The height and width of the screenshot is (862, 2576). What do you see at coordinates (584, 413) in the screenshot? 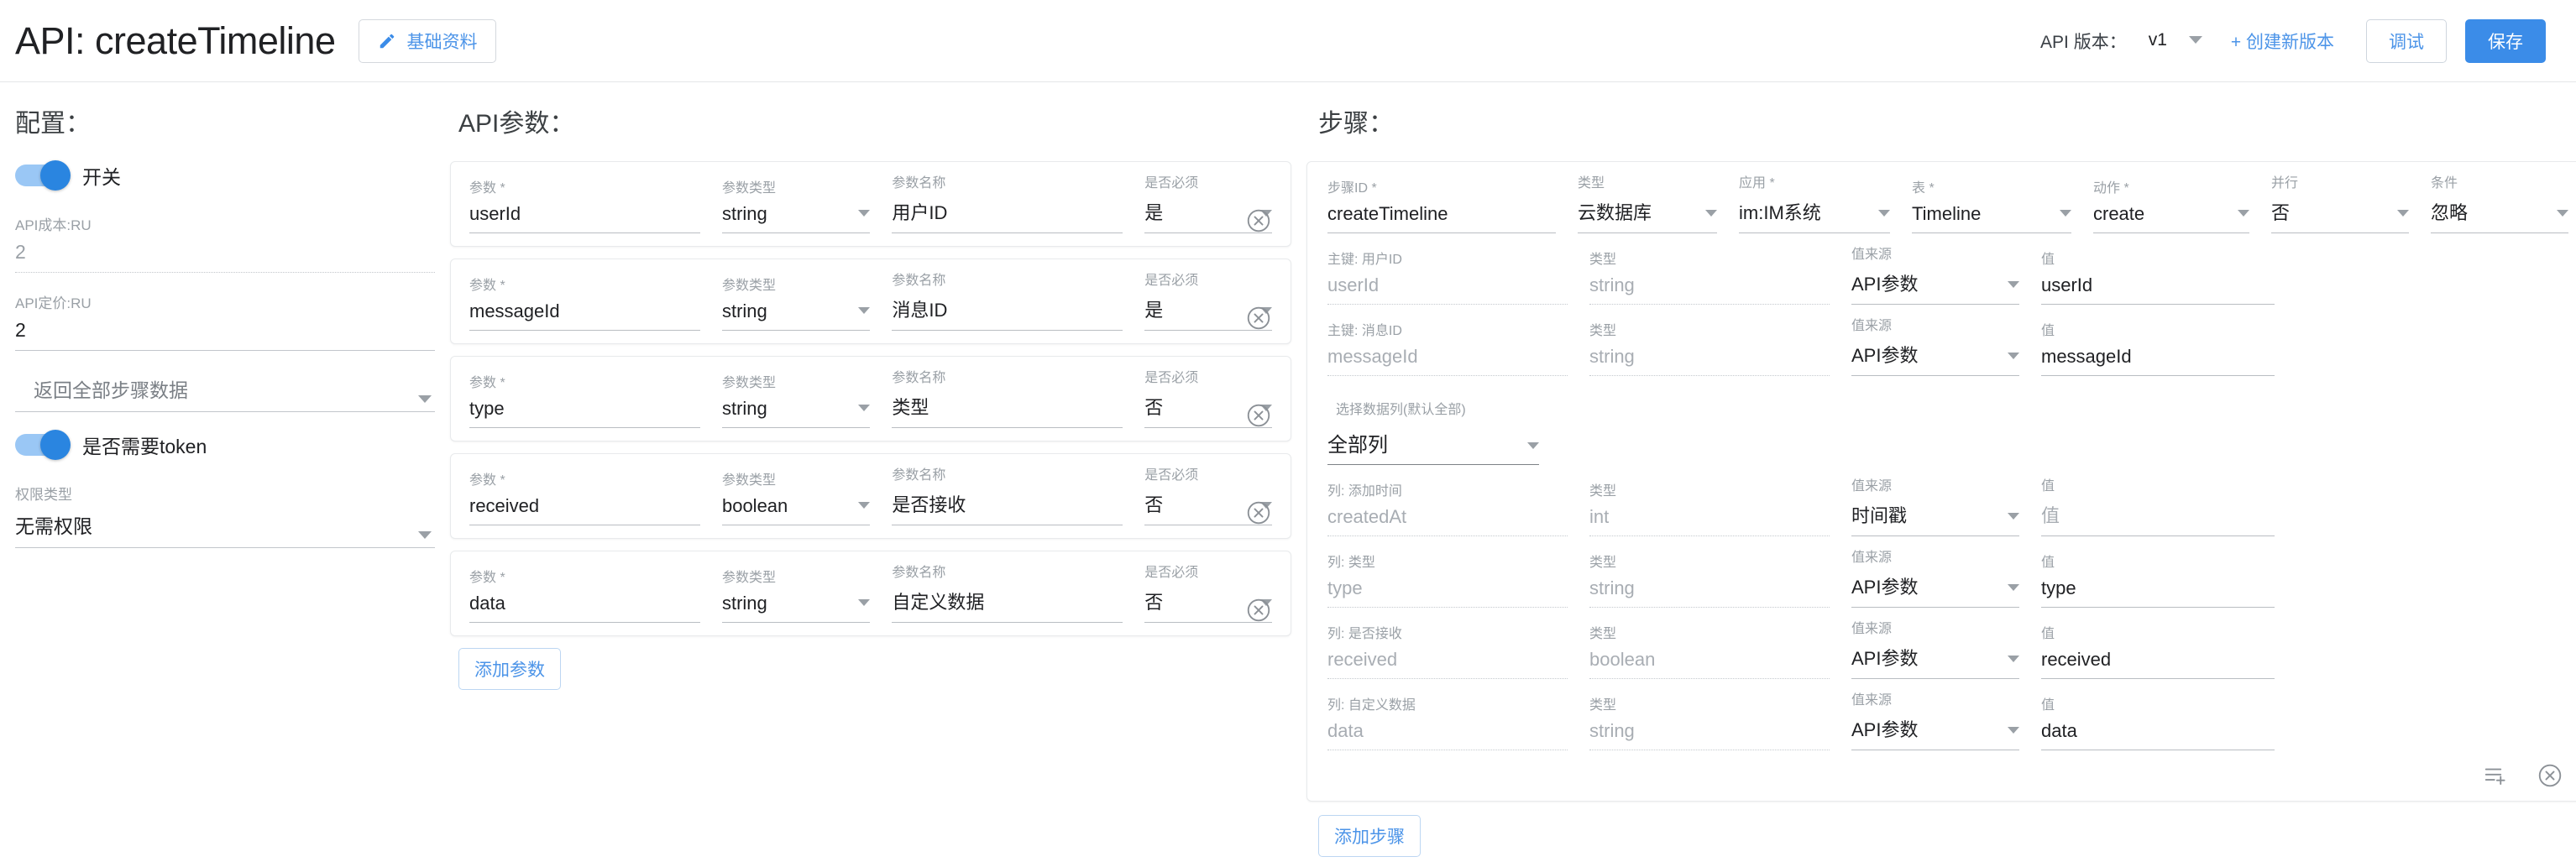
I see `param-name-input: type` at bounding box center [584, 413].